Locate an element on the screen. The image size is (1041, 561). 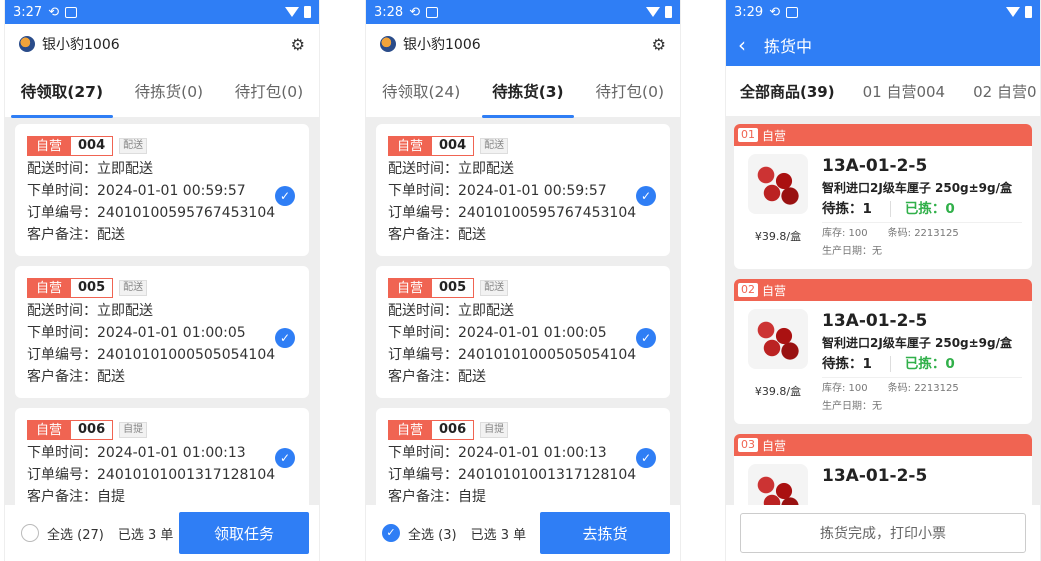
go-pick-button: 去拣货 is located at coordinates (605, 533).